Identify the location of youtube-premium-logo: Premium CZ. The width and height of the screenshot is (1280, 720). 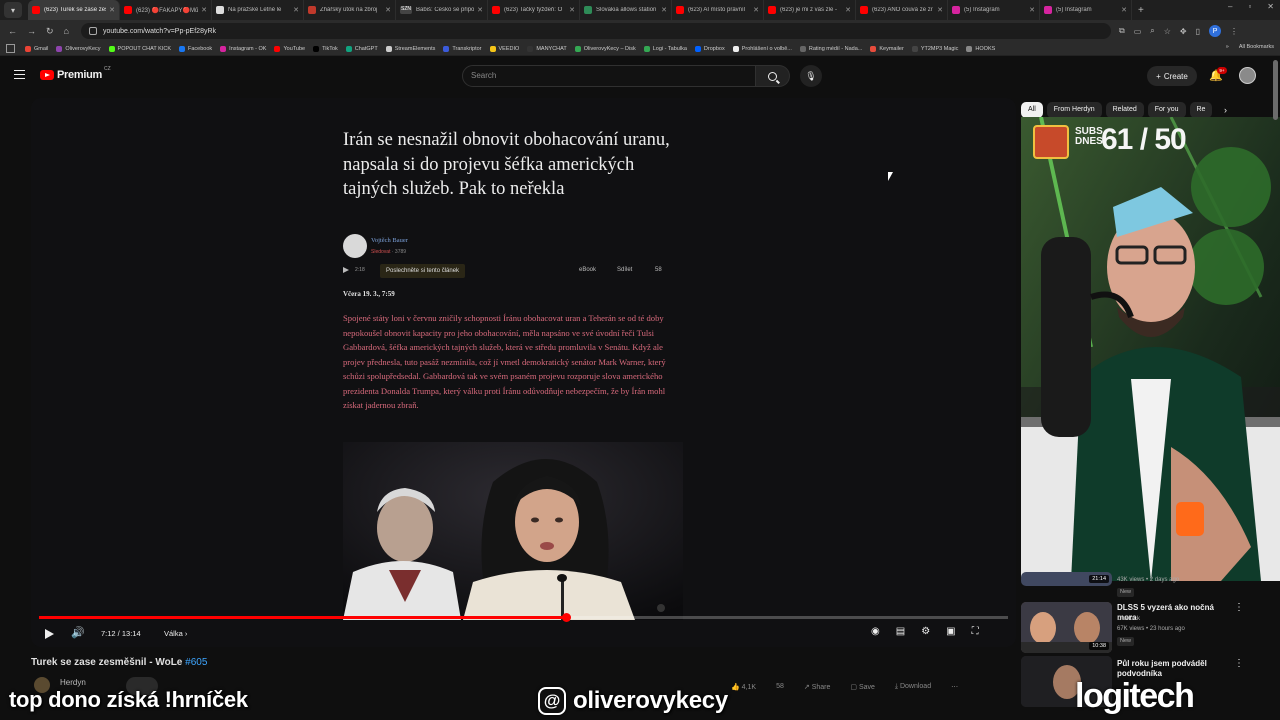
(75, 73).